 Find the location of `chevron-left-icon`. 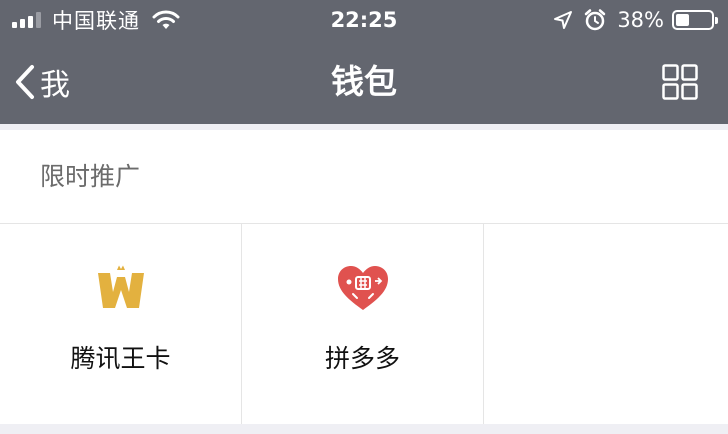

chevron-left-icon is located at coordinates (25, 82).